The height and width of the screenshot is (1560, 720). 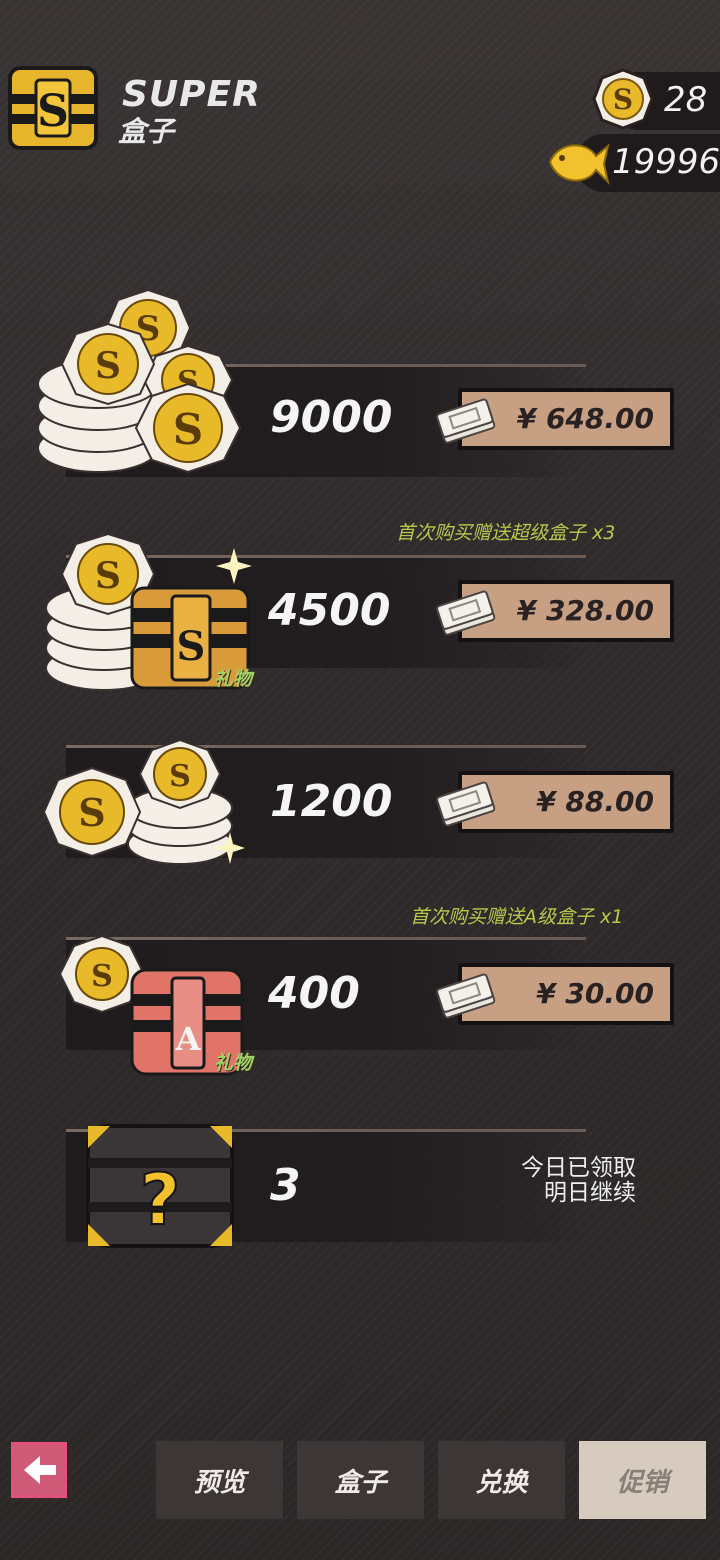 I want to click on tab-exchange-label: 兑换, so click(x=501, y=1482).